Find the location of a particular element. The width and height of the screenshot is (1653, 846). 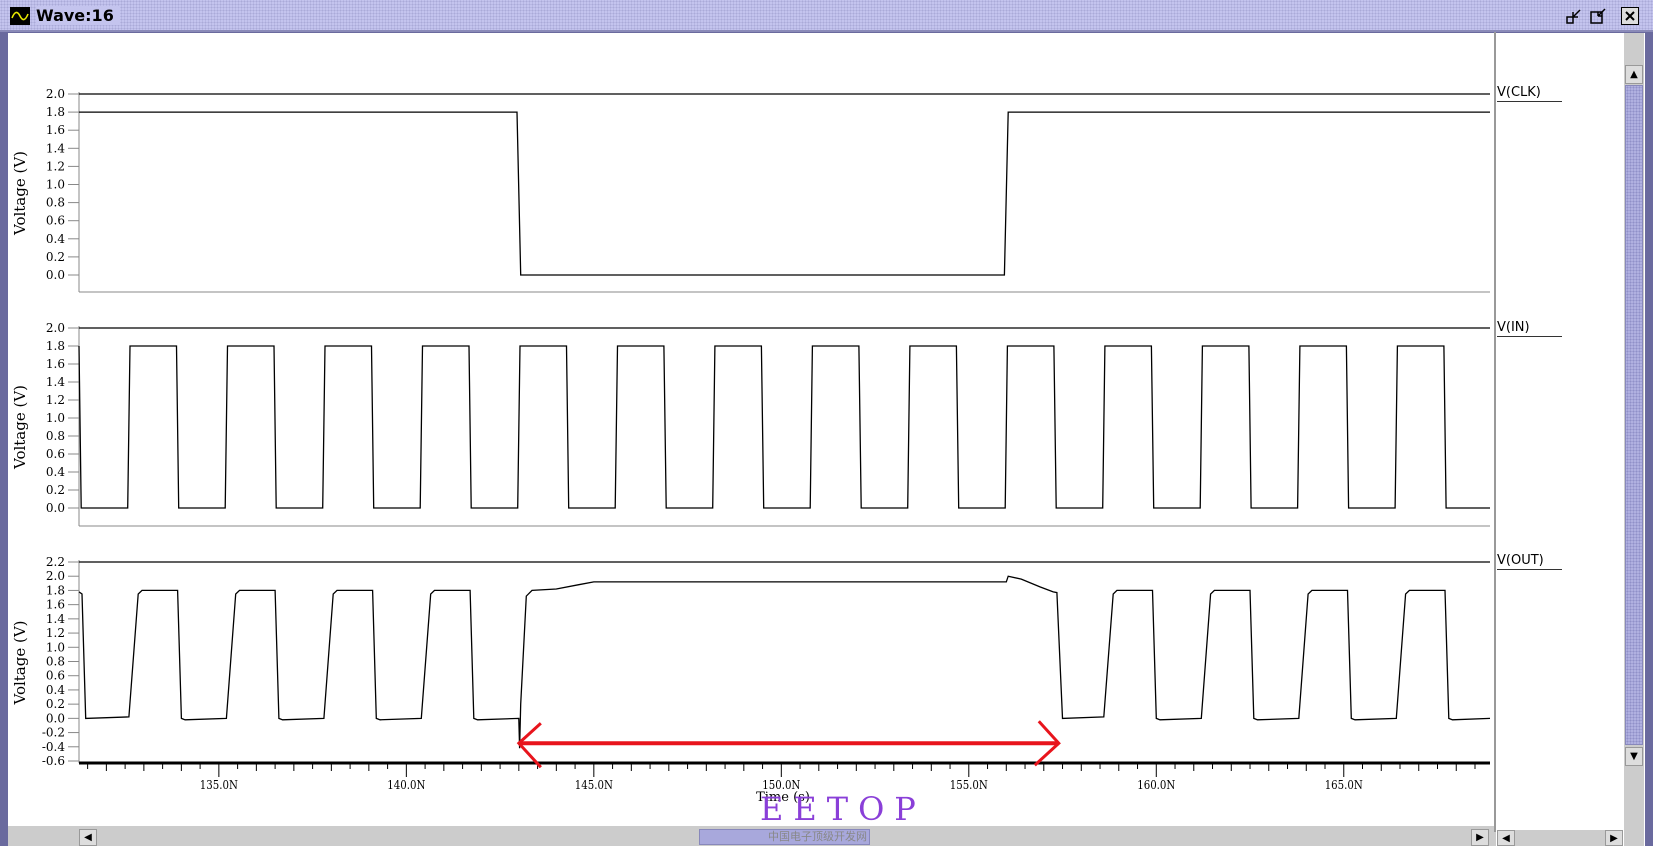

legend-label-clk: V(CLK) is located at coordinates (1529, 93).